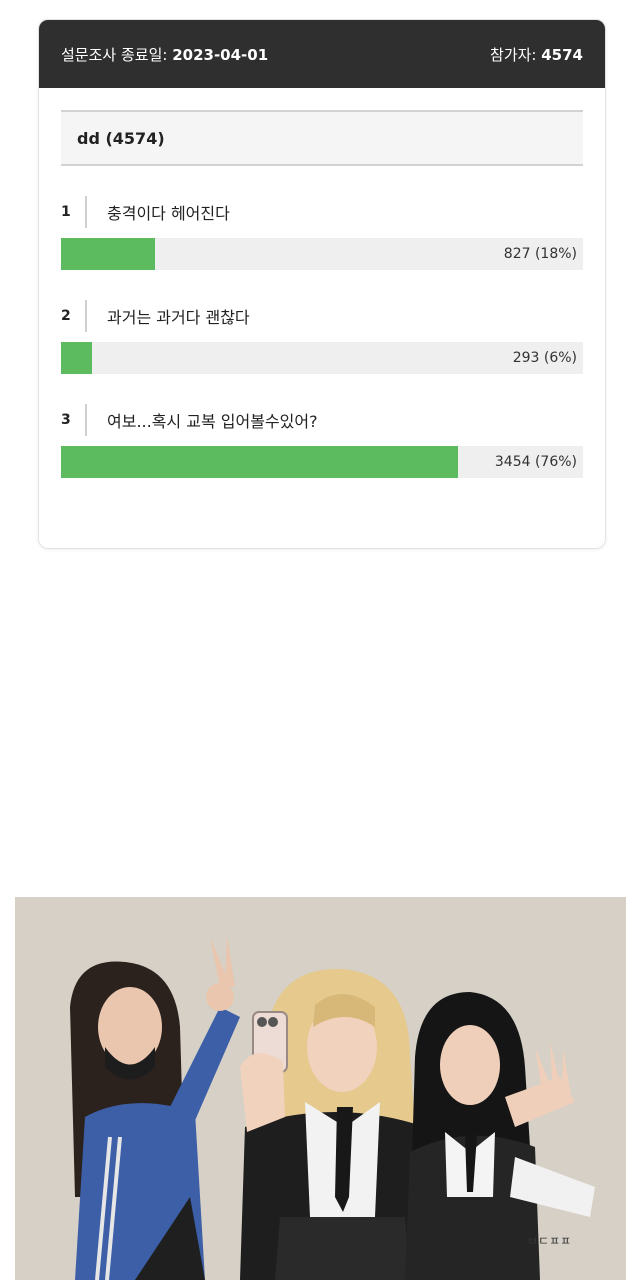 The width and height of the screenshot is (640, 1280). I want to click on option-label: 여보...혹시 교복 입어볼수있어?, so click(212, 421).